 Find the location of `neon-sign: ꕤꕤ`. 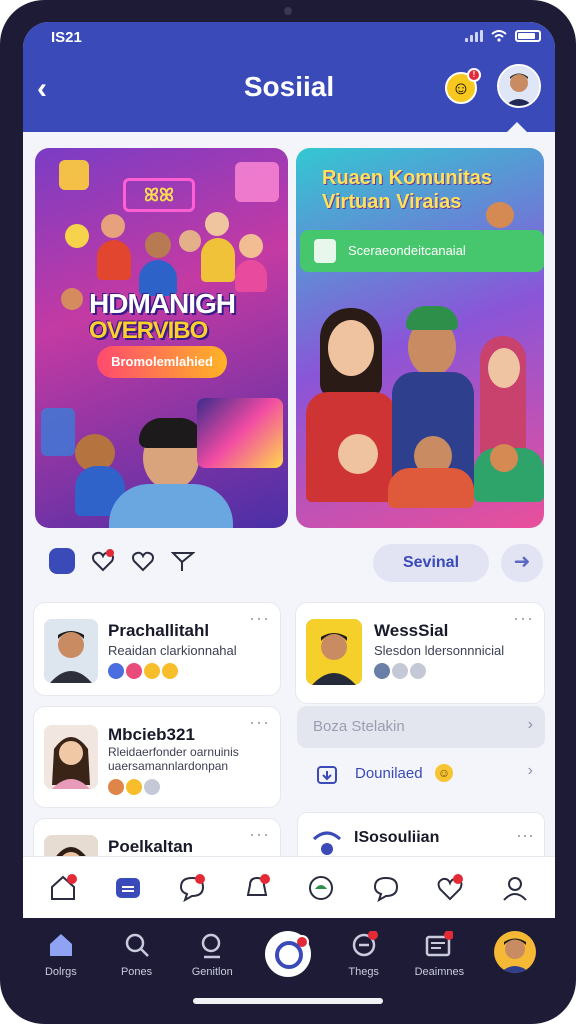

neon-sign: ꕤꕤ is located at coordinates (159, 195).